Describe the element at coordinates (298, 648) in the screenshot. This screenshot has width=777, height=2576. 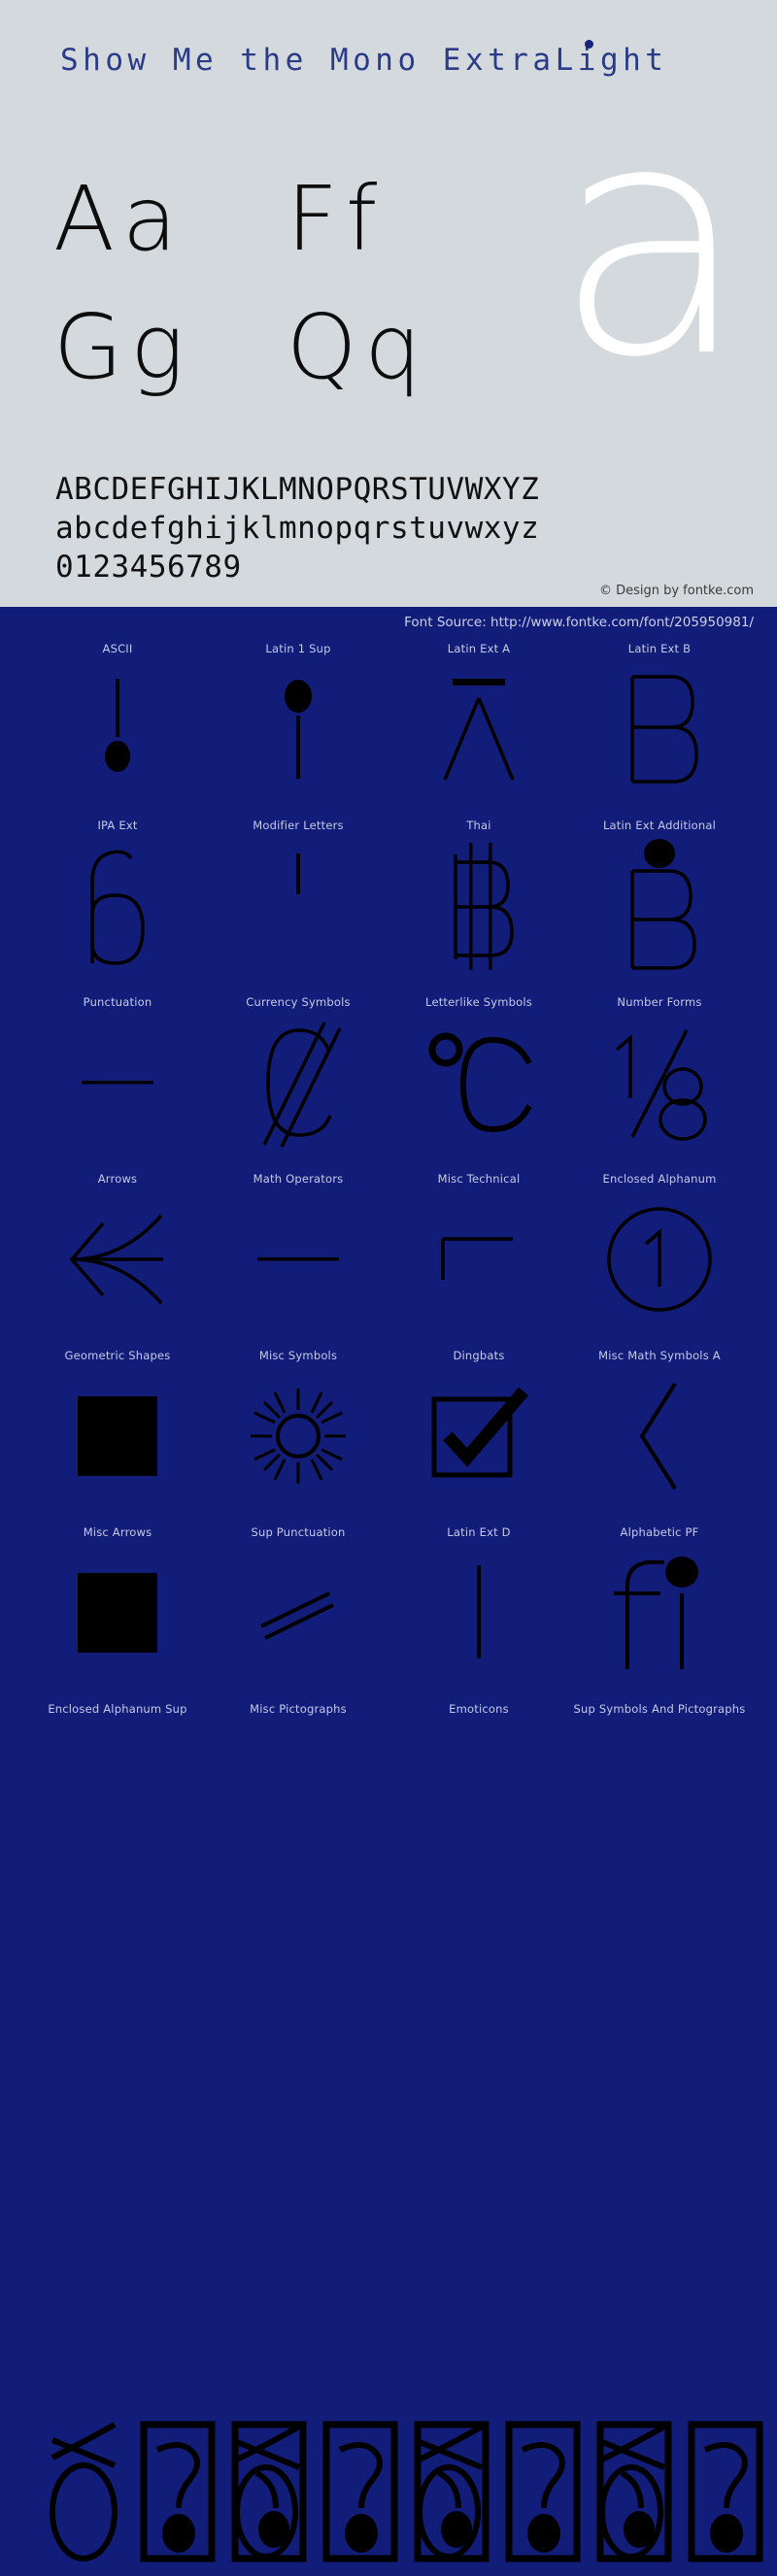
I see `block-label: Latin 1 Sup` at that location.